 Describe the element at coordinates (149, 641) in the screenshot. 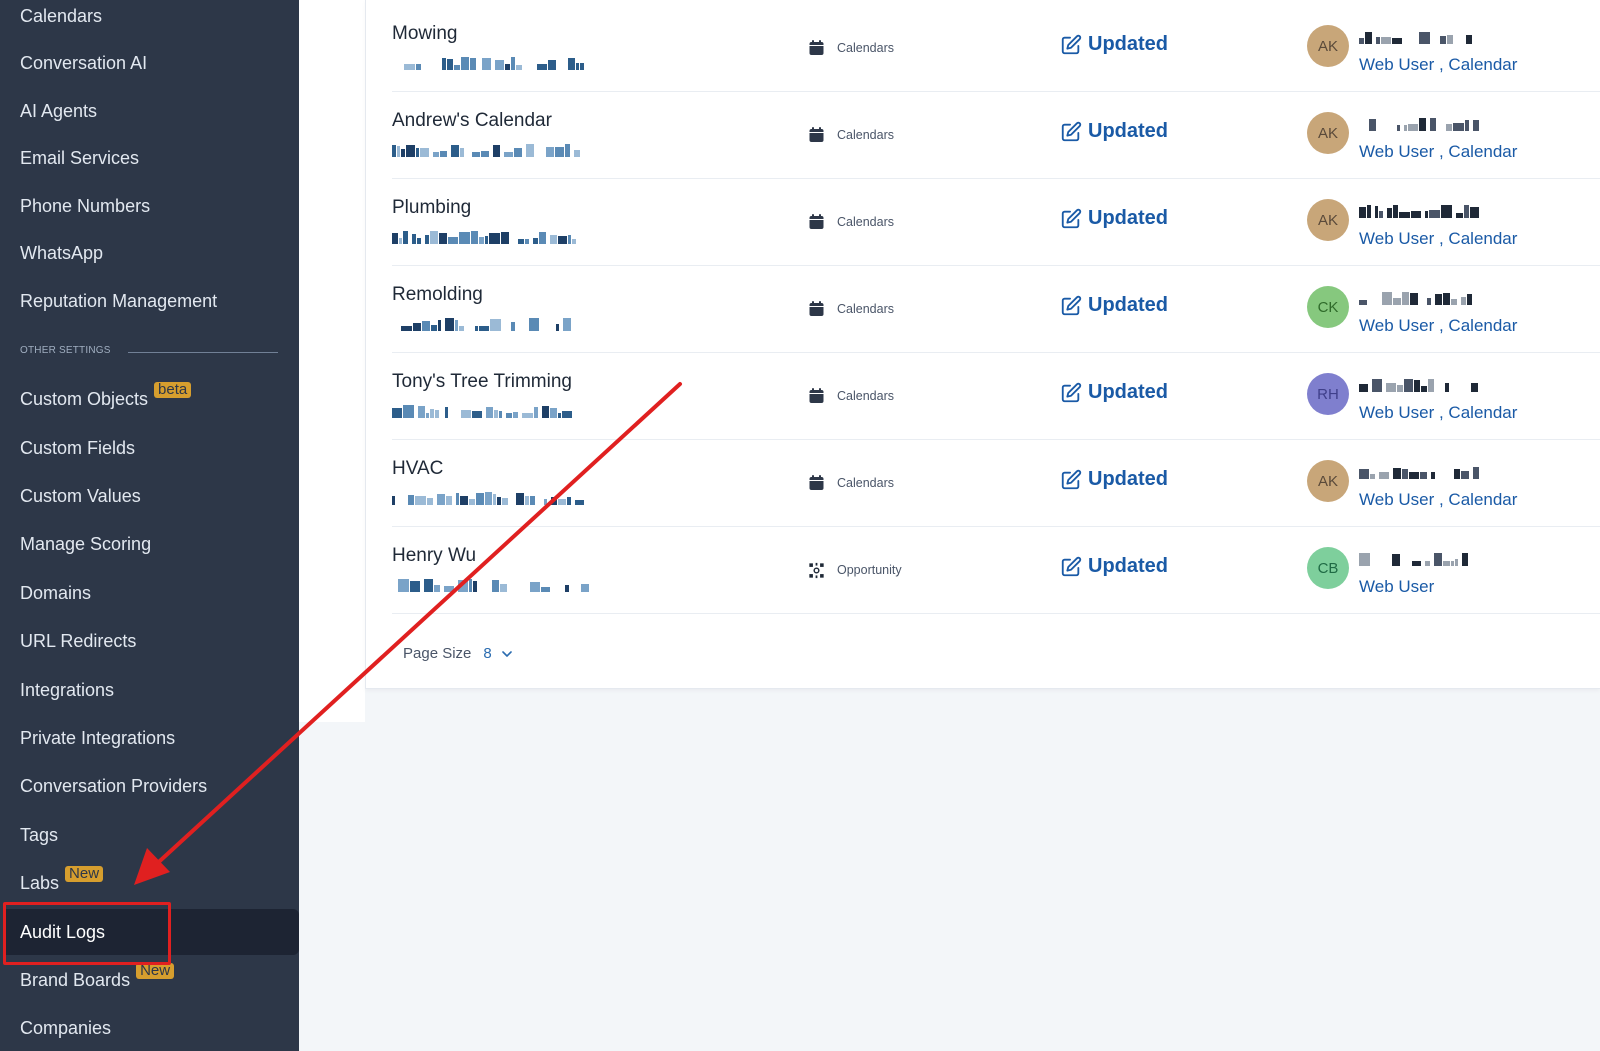

I see `sidebar-item-url-redirects: URL Redirects` at that location.